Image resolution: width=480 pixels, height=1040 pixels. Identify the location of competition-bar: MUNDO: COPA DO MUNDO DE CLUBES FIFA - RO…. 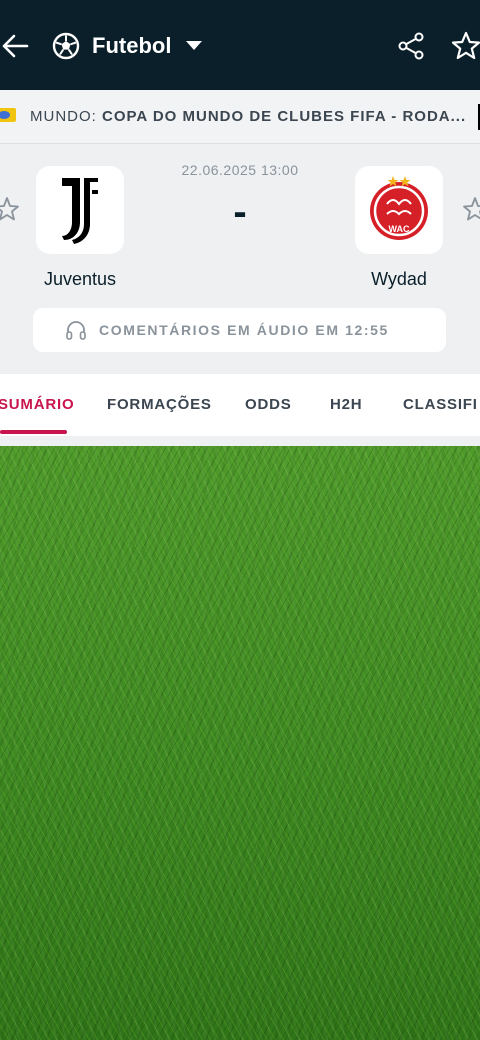
(240, 117).